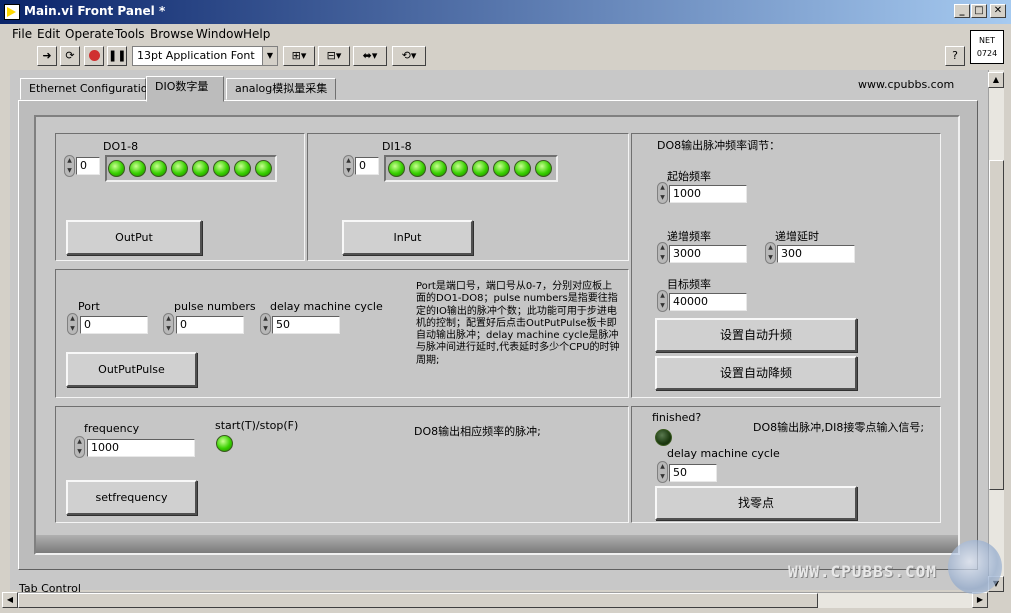 Image resolution: width=1011 pixels, height=613 pixels. I want to click on increment-delay-spinner: ▲ ▼, so click(770, 253).